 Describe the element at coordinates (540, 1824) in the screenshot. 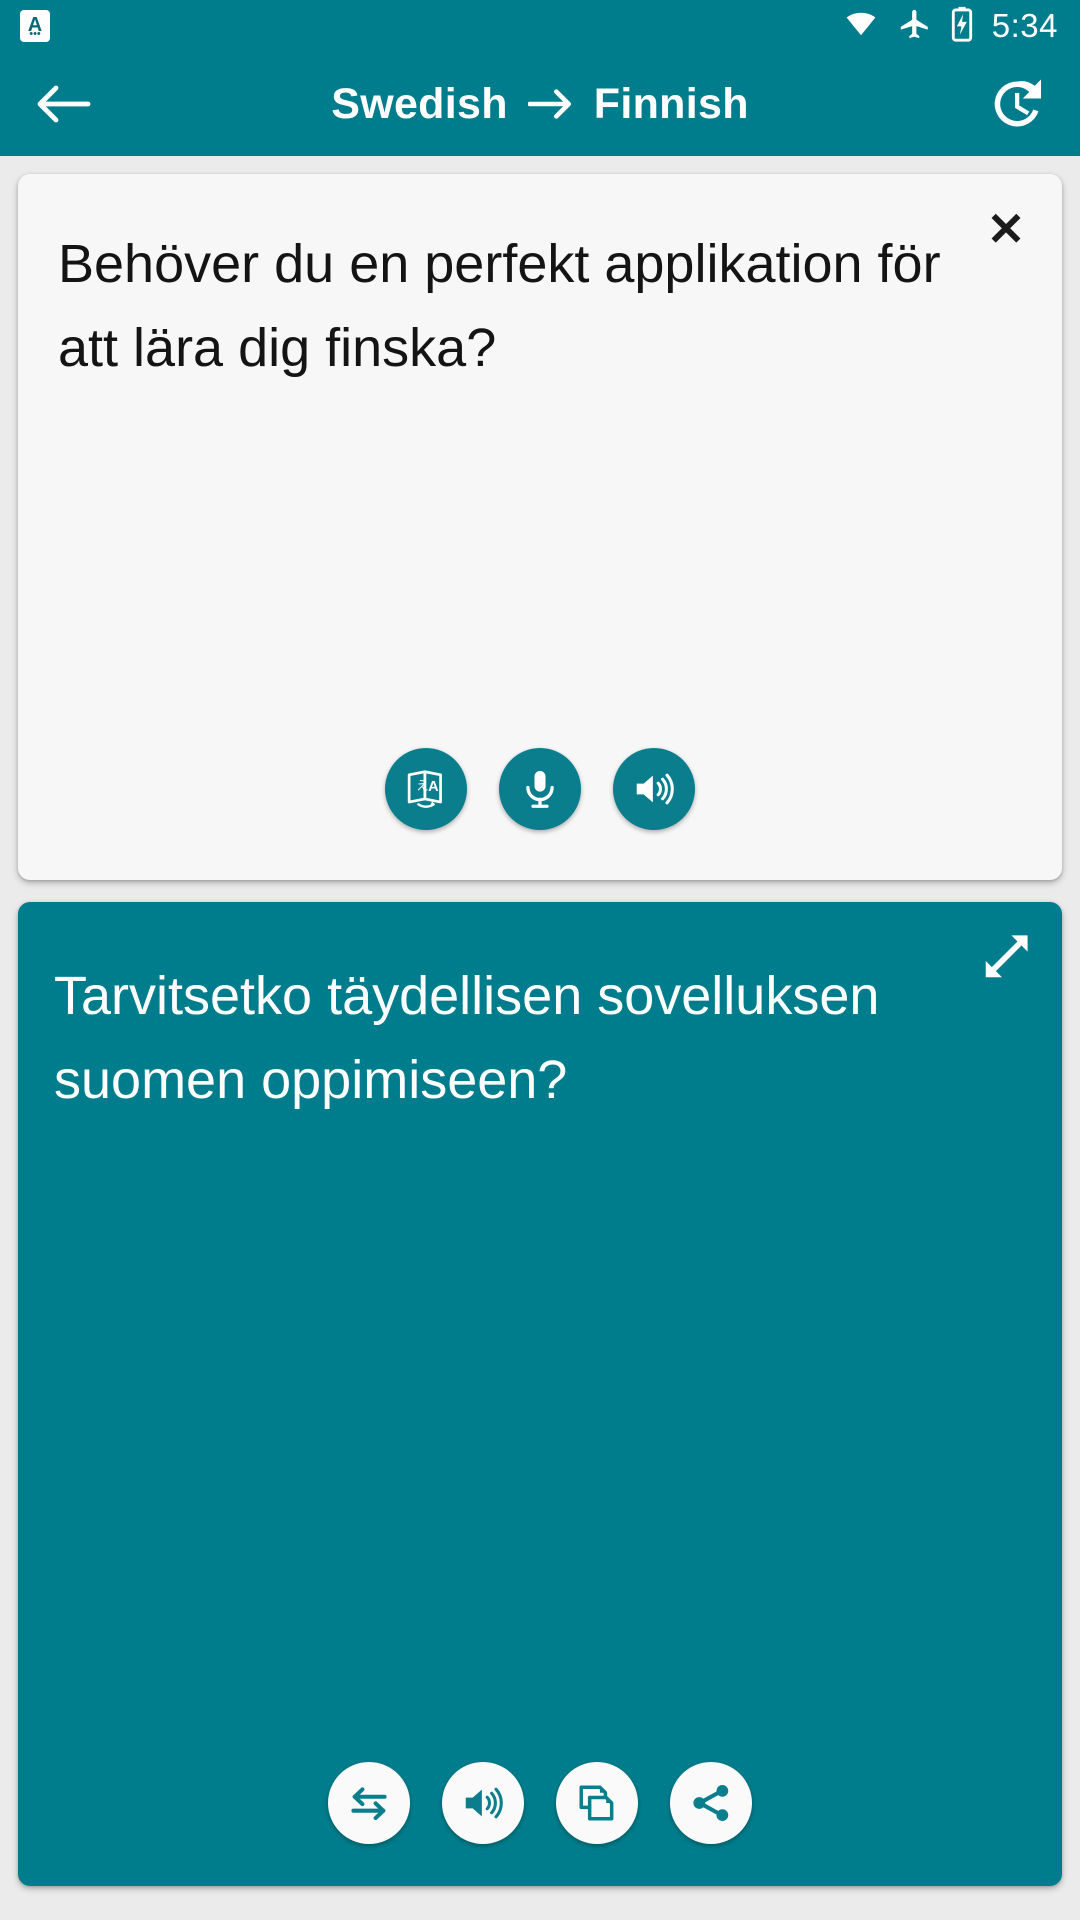

I see `translation-action-row` at that location.